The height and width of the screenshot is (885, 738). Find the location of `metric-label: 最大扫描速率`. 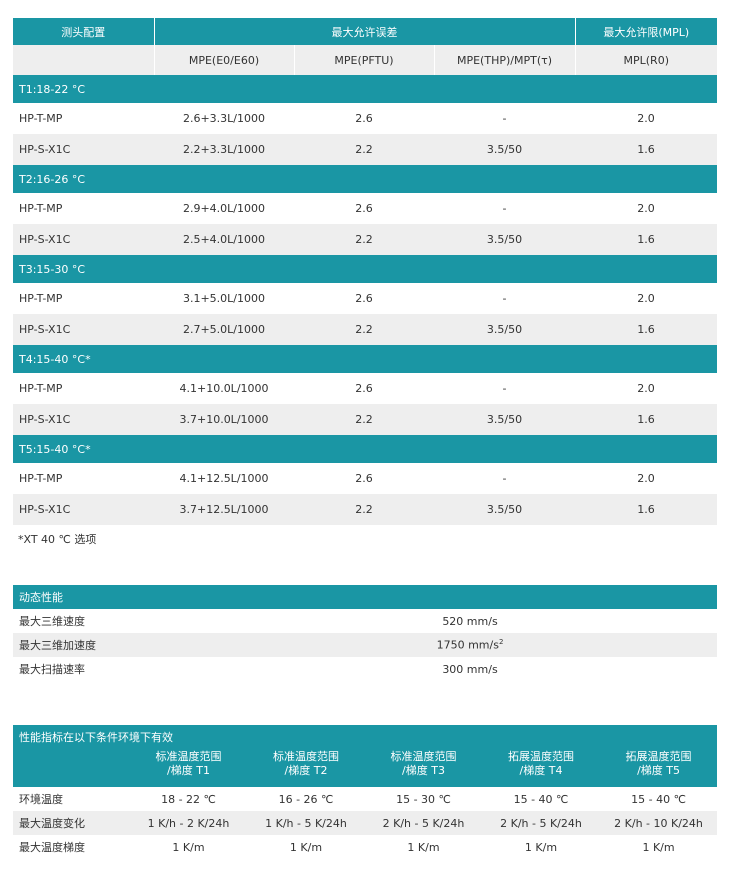

metric-label: 最大扫描速率 is located at coordinates (52, 669).